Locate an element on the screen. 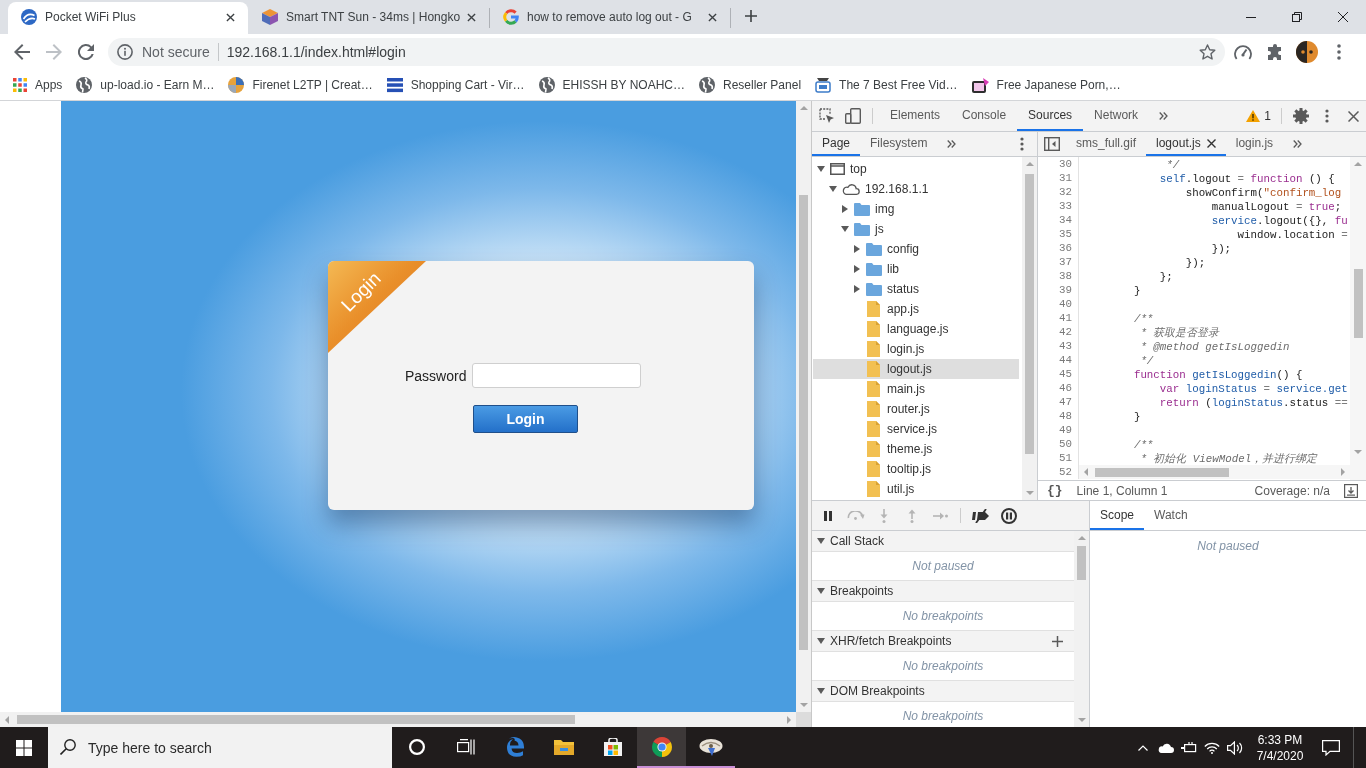  battery-plug-icon is located at coordinates (1188, 747).